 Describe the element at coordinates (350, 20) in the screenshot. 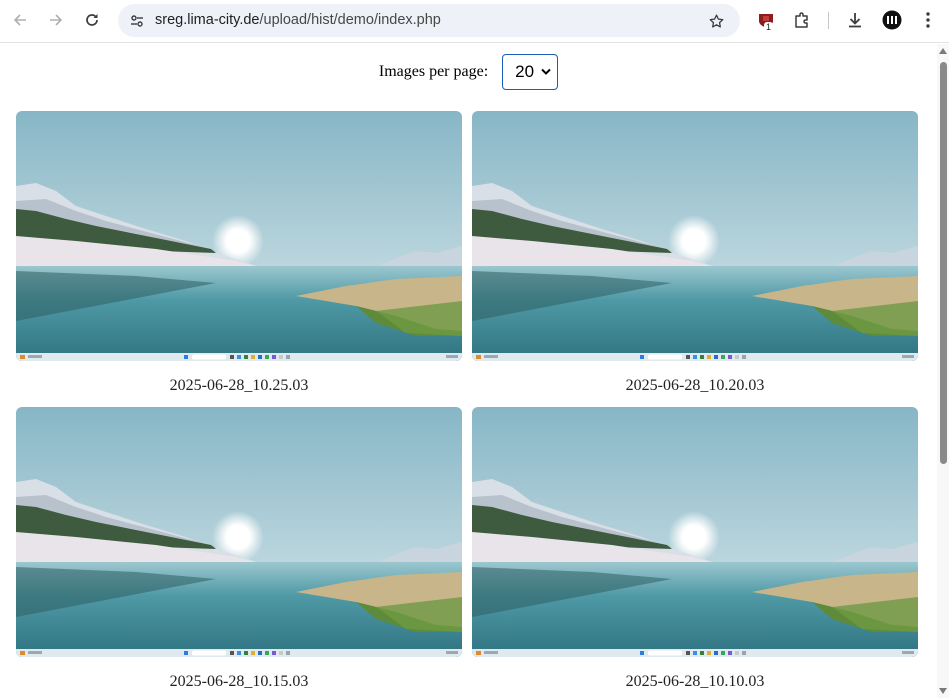

I see `url-path: /upload/hist/demo/index.php` at that location.